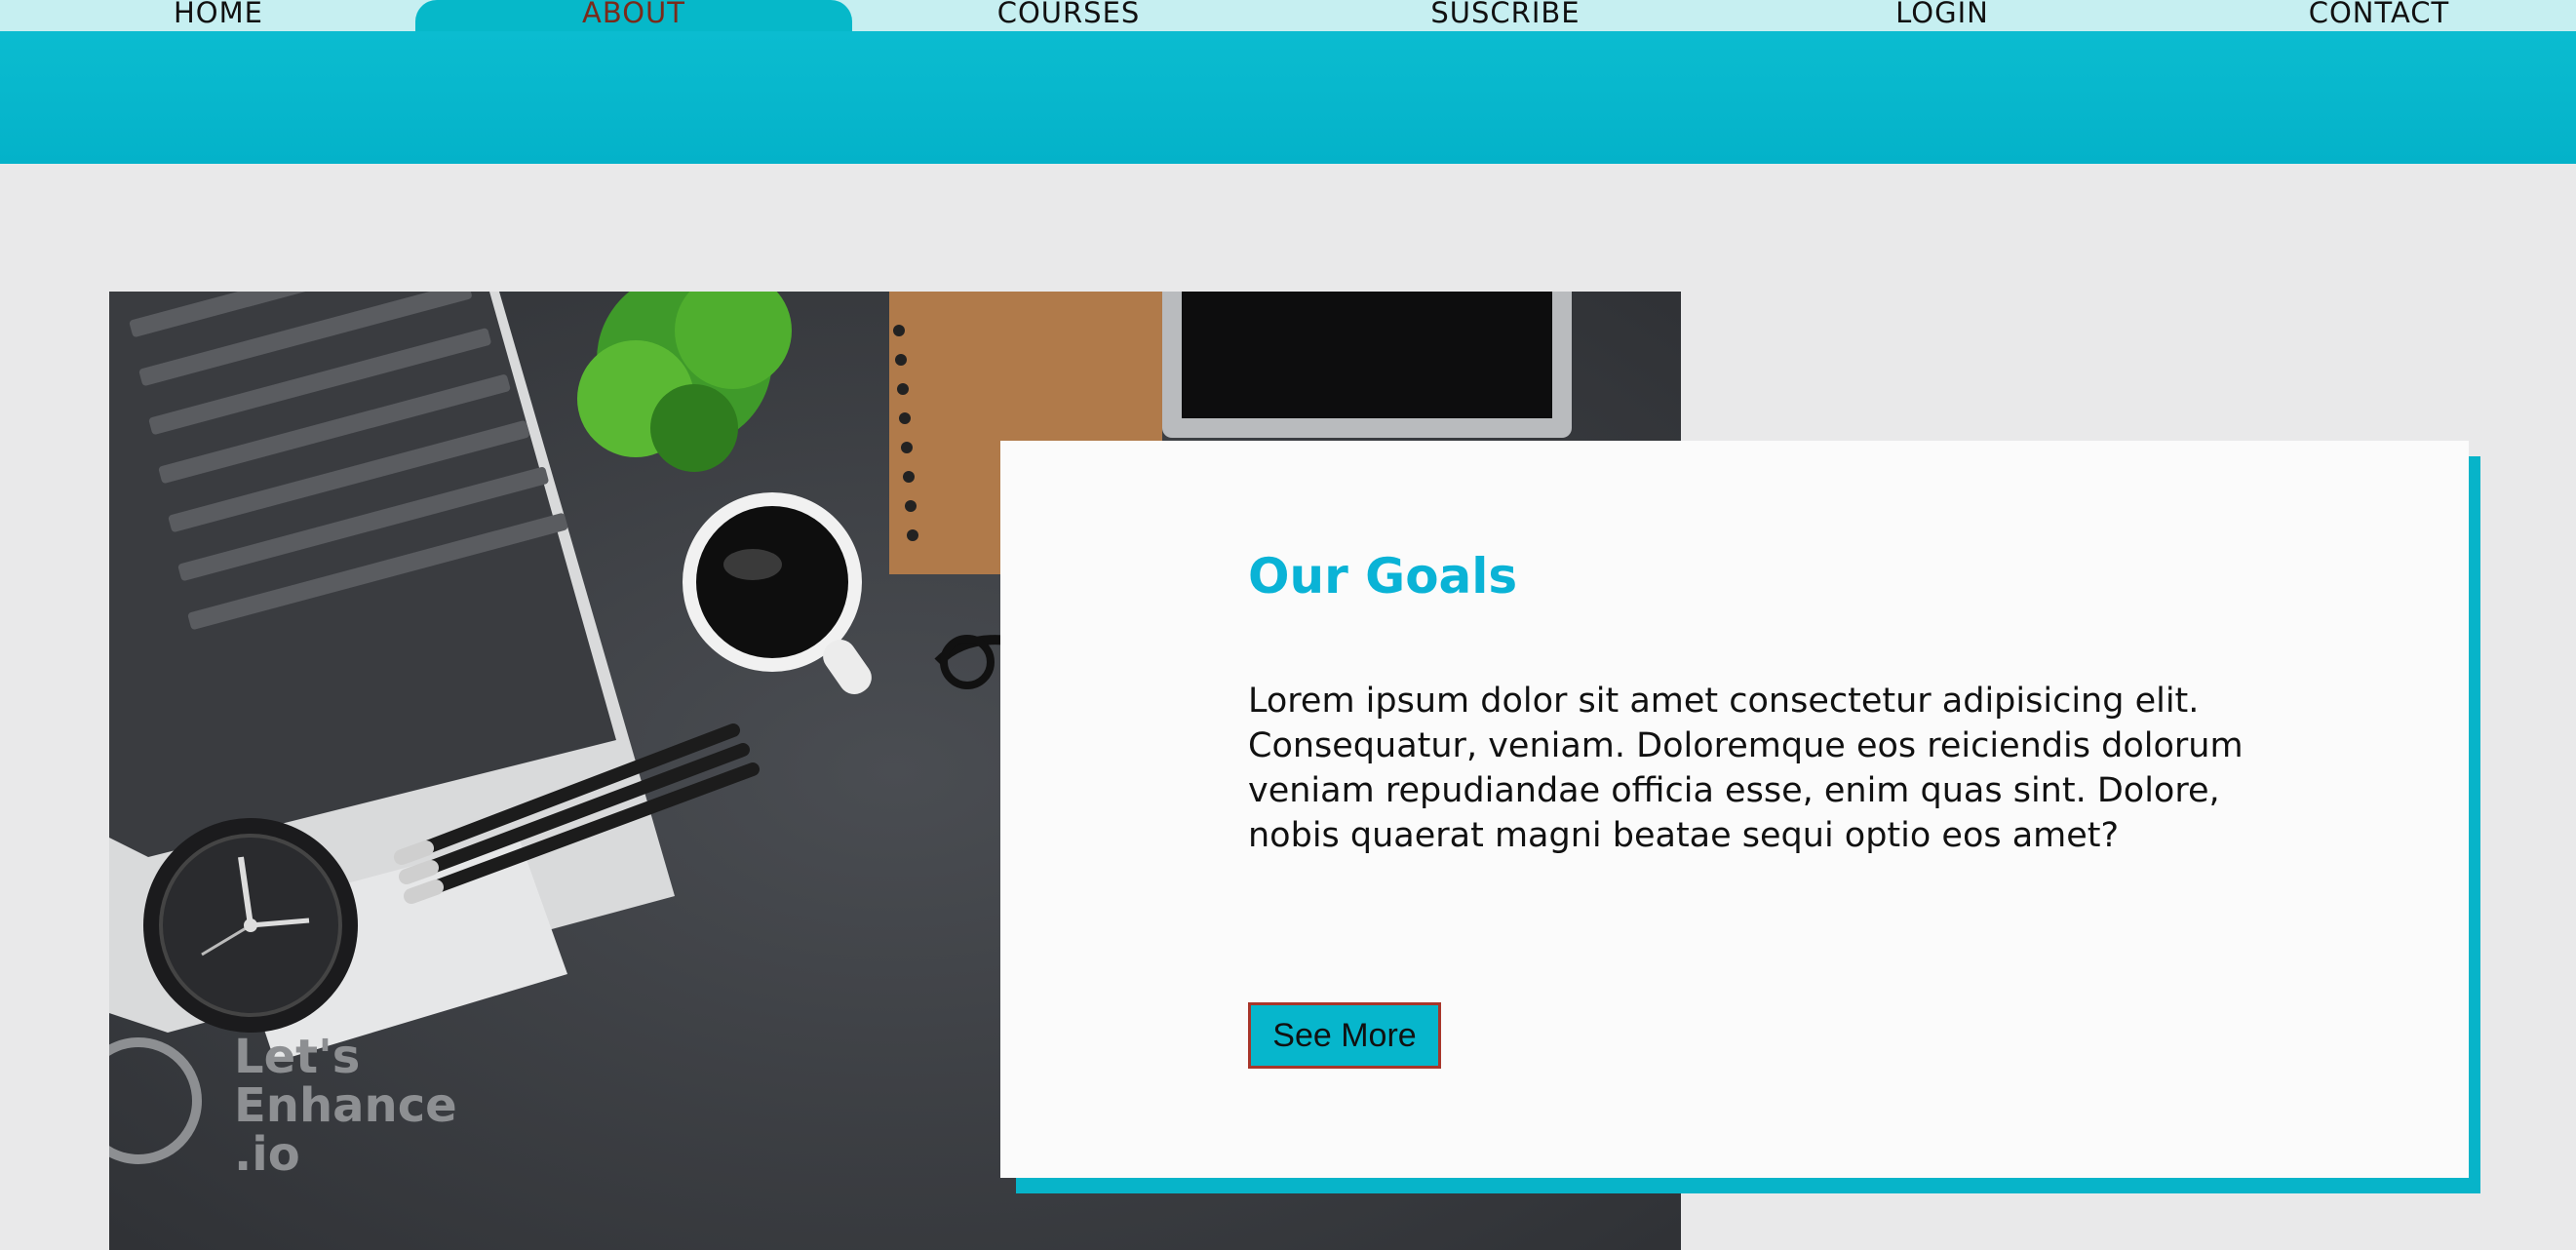  I want to click on nav-courses-link: COURSES, so click(1068, 15).